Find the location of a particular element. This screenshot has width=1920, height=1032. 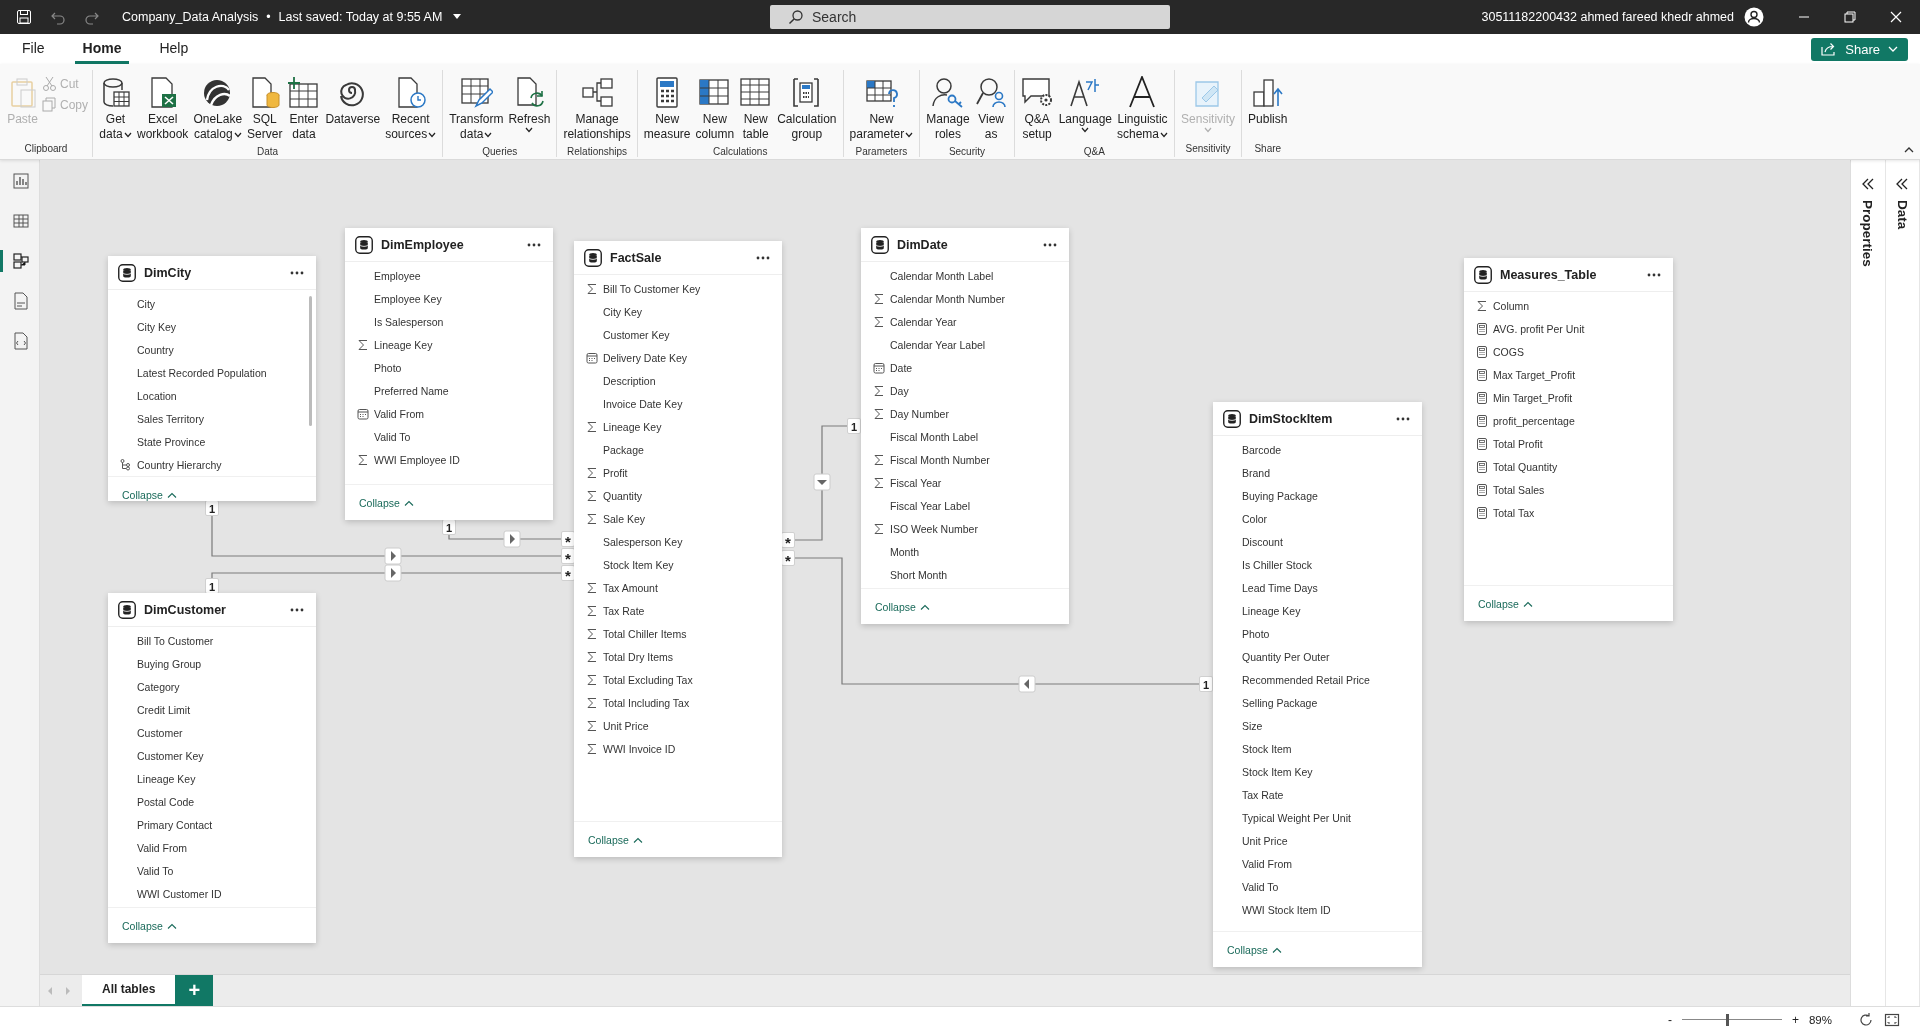

table-card: DimEmployee Employee Employee Key Is Salesperson Lineage Key Photo Preferred Name Valid From Valid To WWI Employee ID Collapse is located at coordinates (449, 374).